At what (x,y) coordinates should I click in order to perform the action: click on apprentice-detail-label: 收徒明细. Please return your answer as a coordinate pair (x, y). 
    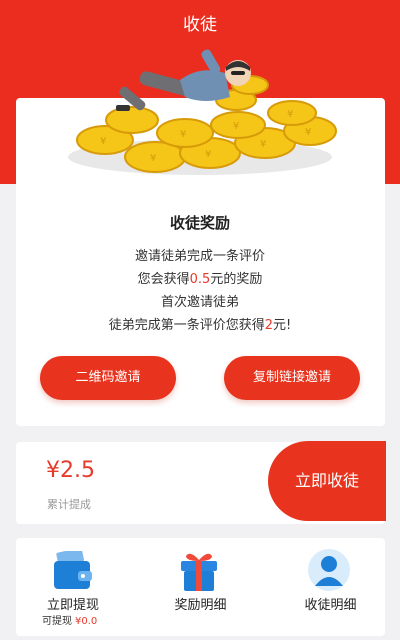
    Looking at the image, I should click on (330, 603).